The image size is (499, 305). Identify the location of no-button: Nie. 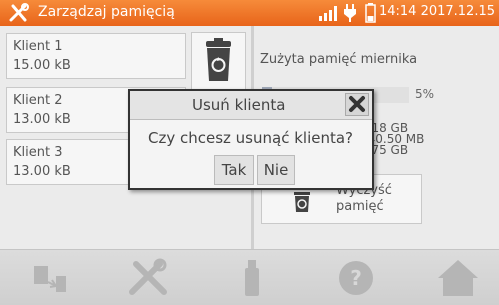
(276, 170).